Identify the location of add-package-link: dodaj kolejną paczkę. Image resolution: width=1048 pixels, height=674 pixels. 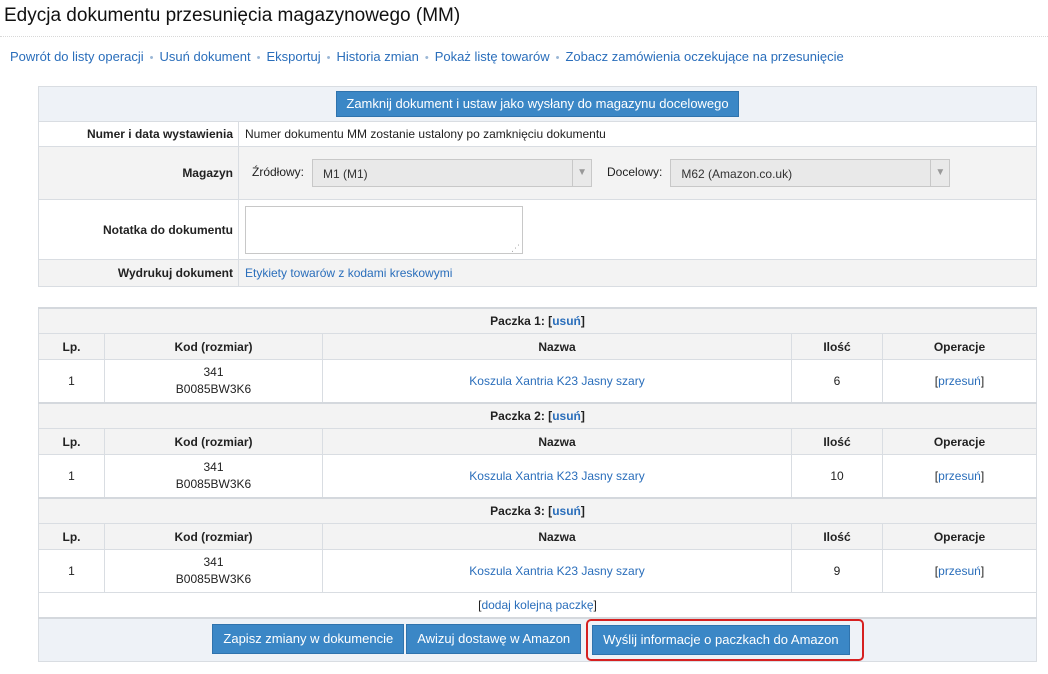
(537, 605).